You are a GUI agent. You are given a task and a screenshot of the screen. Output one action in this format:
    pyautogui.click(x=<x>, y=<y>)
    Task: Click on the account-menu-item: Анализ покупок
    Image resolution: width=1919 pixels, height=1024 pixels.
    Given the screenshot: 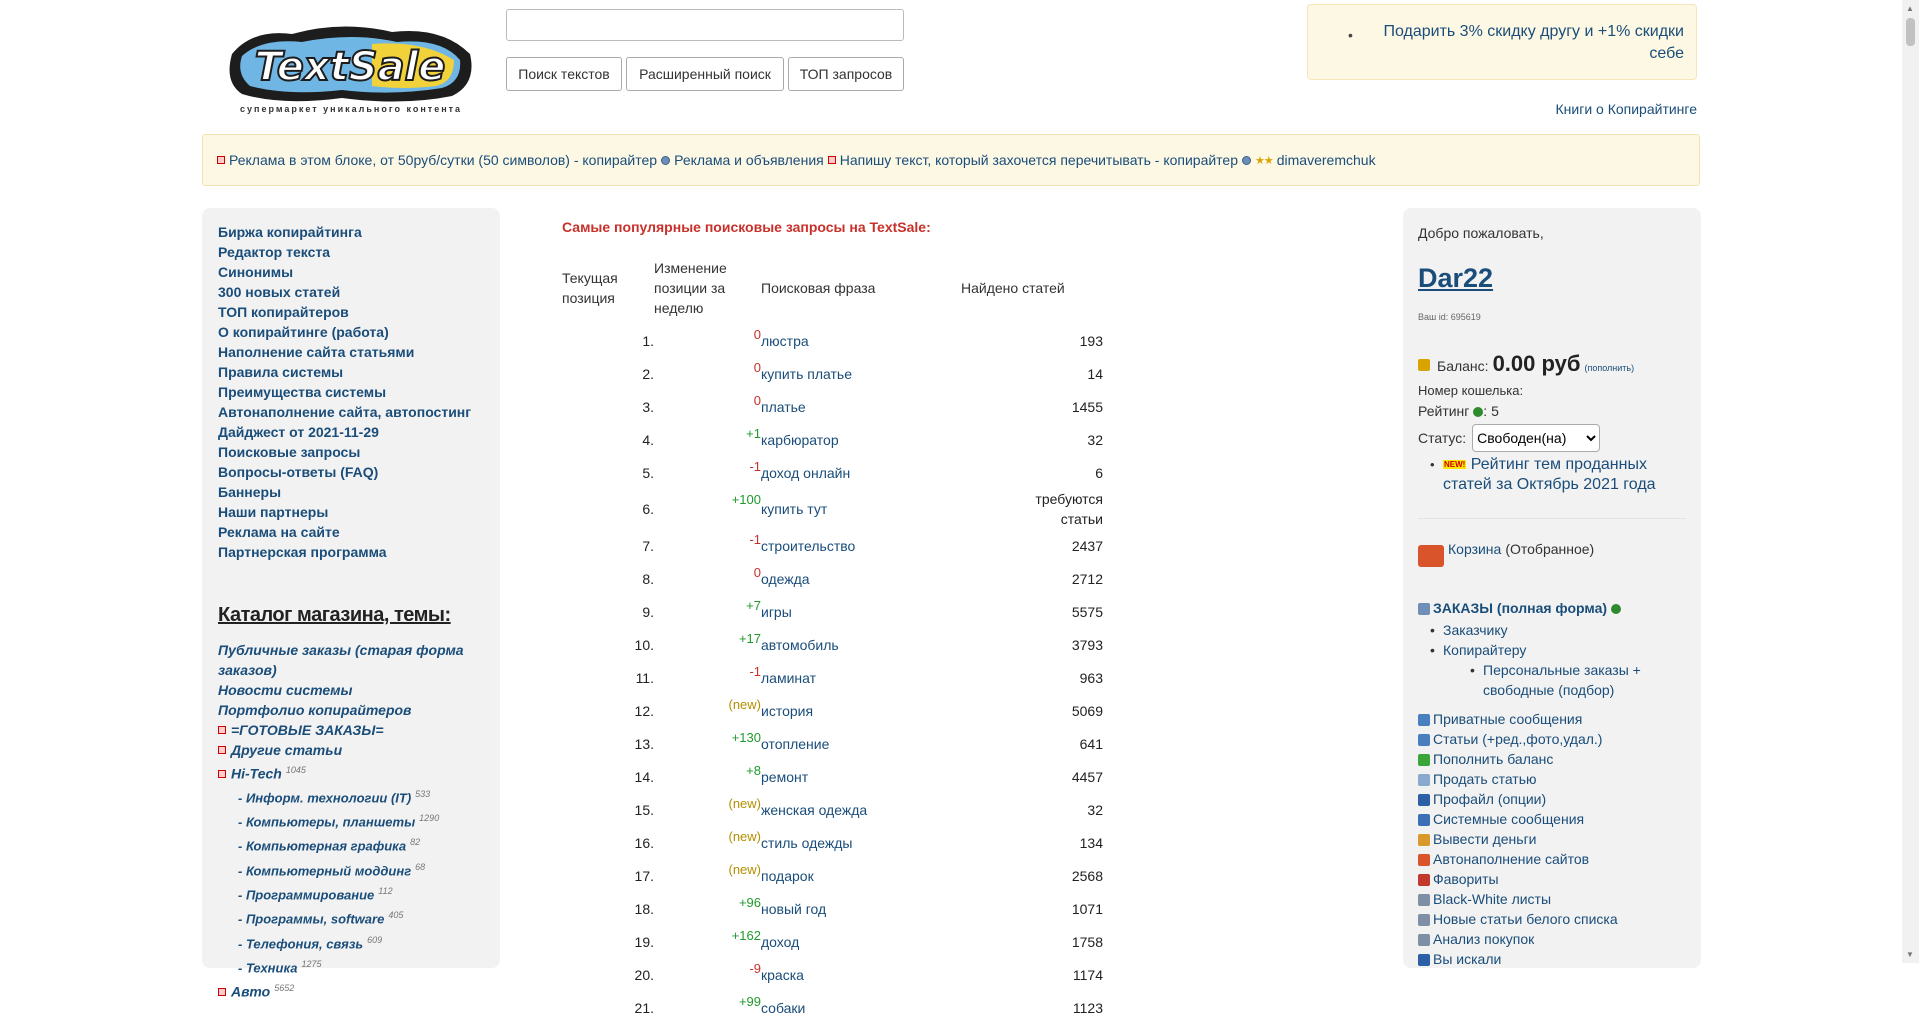 What is the action you would take?
    pyautogui.click(x=1518, y=939)
    